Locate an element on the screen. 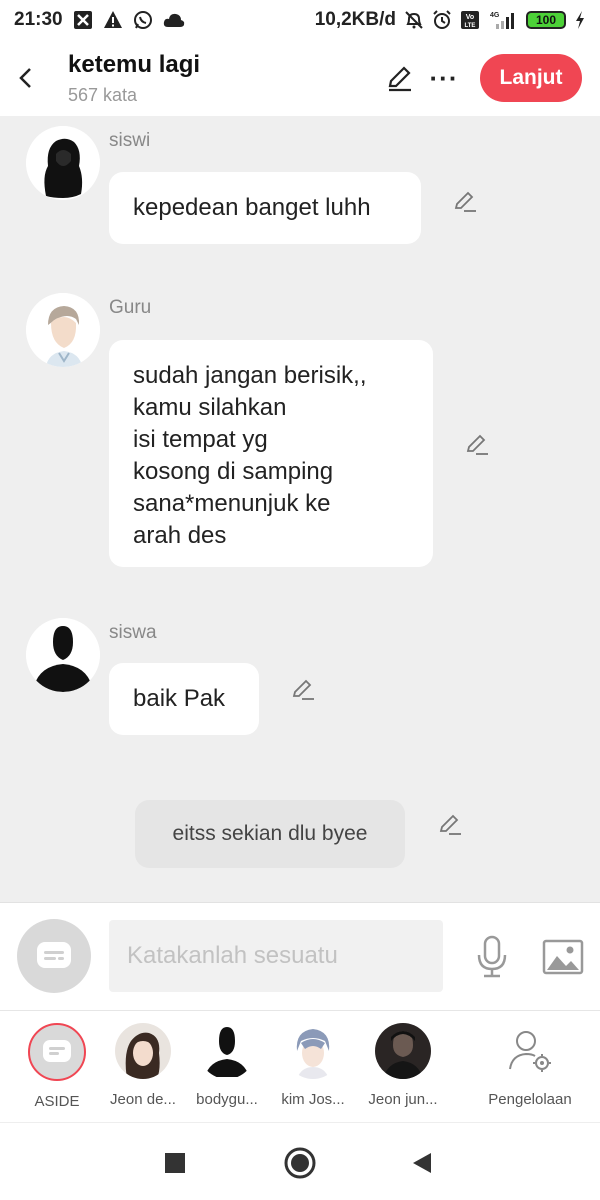 The height and width of the screenshot is (1200, 600). message-line: isi tempat yg is located at coordinates (200, 439).